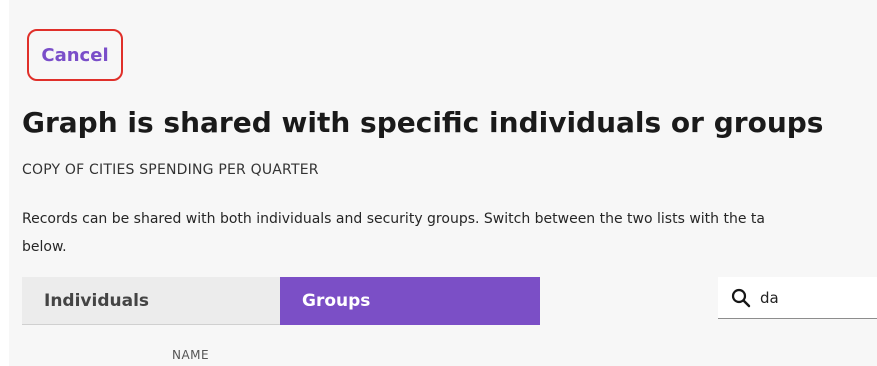  What do you see at coordinates (151, 301) in the screenshot?
I see `tab-individuals: Individuals` at bounding box center [151, 301].